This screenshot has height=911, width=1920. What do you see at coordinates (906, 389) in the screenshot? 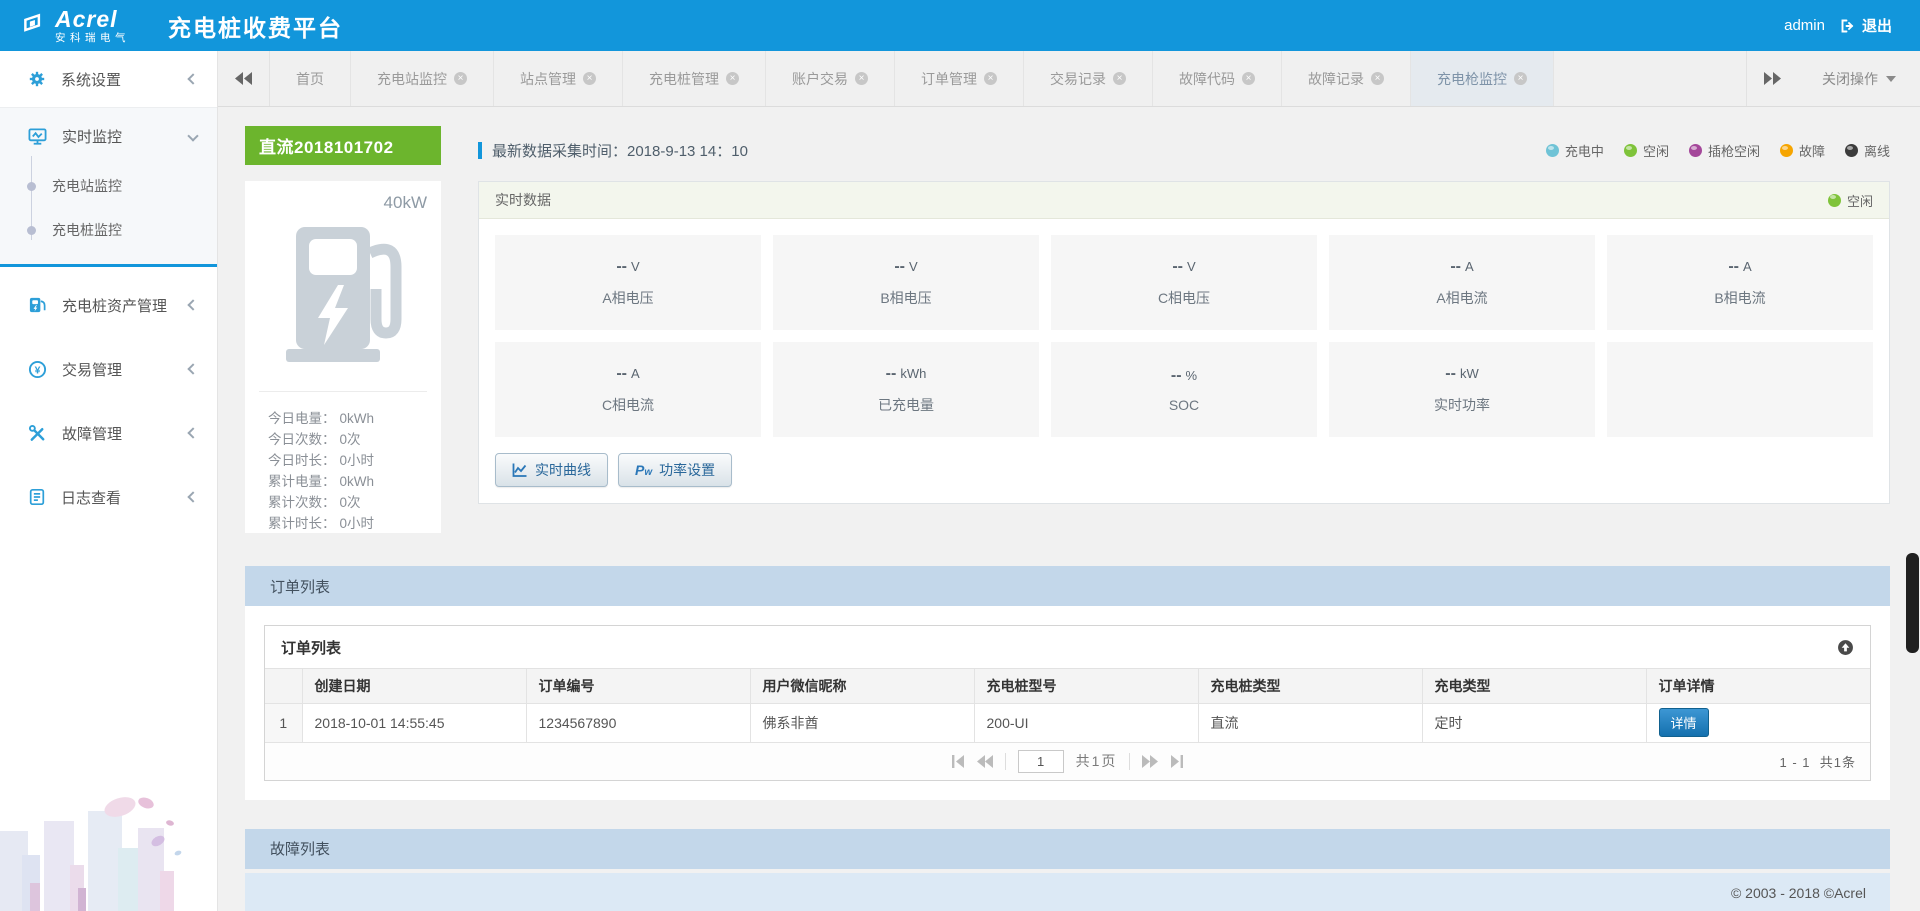
I see `metric-charged-energy: -- kWh 已充电量` at bounding box center [906, 389].